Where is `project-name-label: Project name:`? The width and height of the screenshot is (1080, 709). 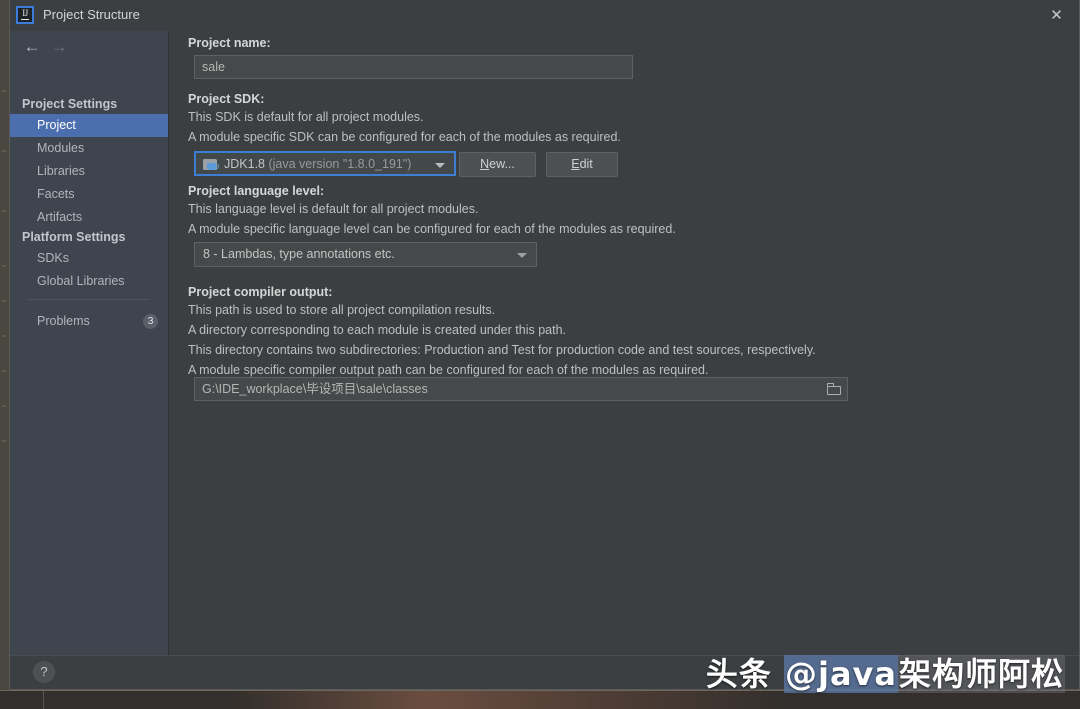
project-name-label: Project name: is located at coordinates (229, 43).